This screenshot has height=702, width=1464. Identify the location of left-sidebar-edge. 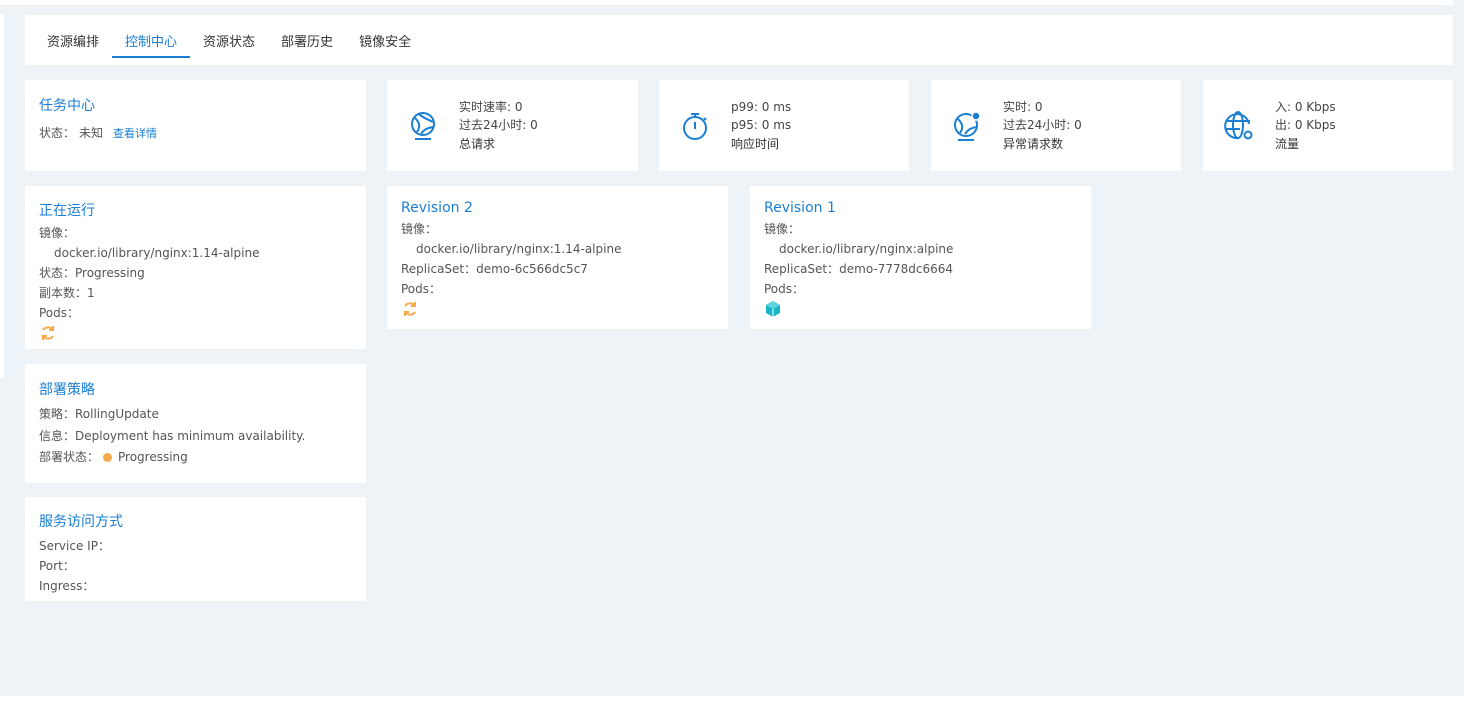
(2, 196).